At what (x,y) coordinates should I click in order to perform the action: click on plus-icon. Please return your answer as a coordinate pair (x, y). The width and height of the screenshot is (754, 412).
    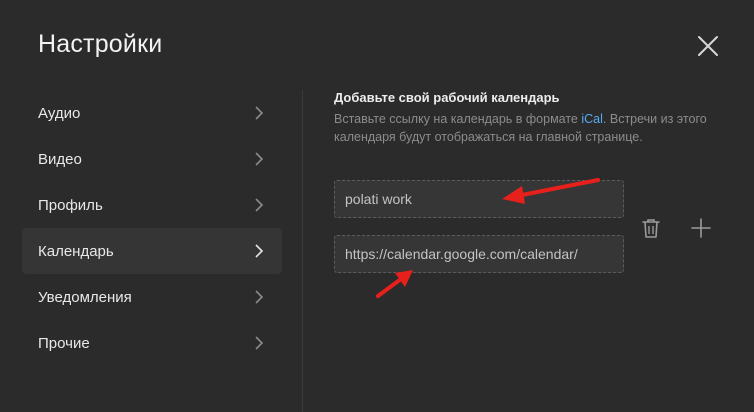
    Looking at the image, I should click on (701, 228).